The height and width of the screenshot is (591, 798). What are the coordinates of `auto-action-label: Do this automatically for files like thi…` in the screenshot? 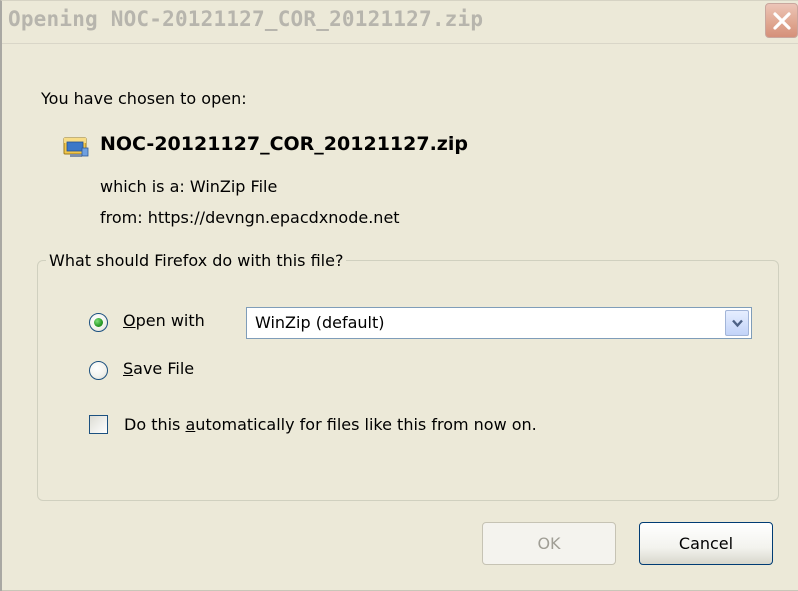 It's located at (330, 424).